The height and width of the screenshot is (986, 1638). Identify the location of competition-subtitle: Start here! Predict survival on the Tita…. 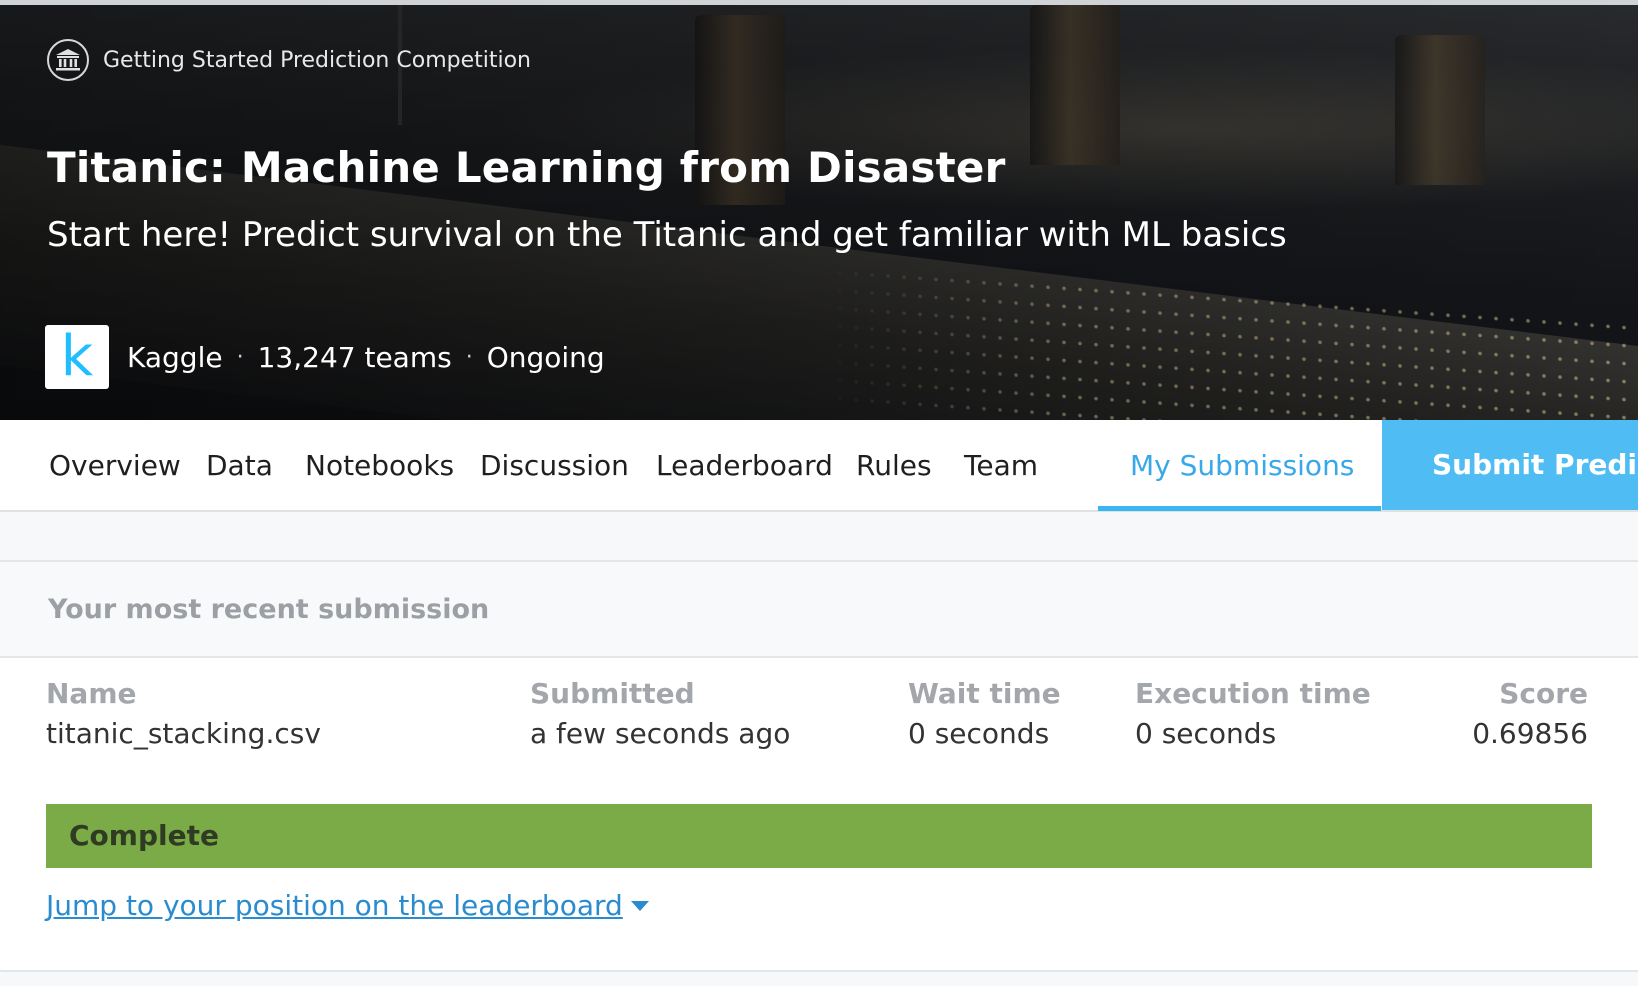
(667, 235).